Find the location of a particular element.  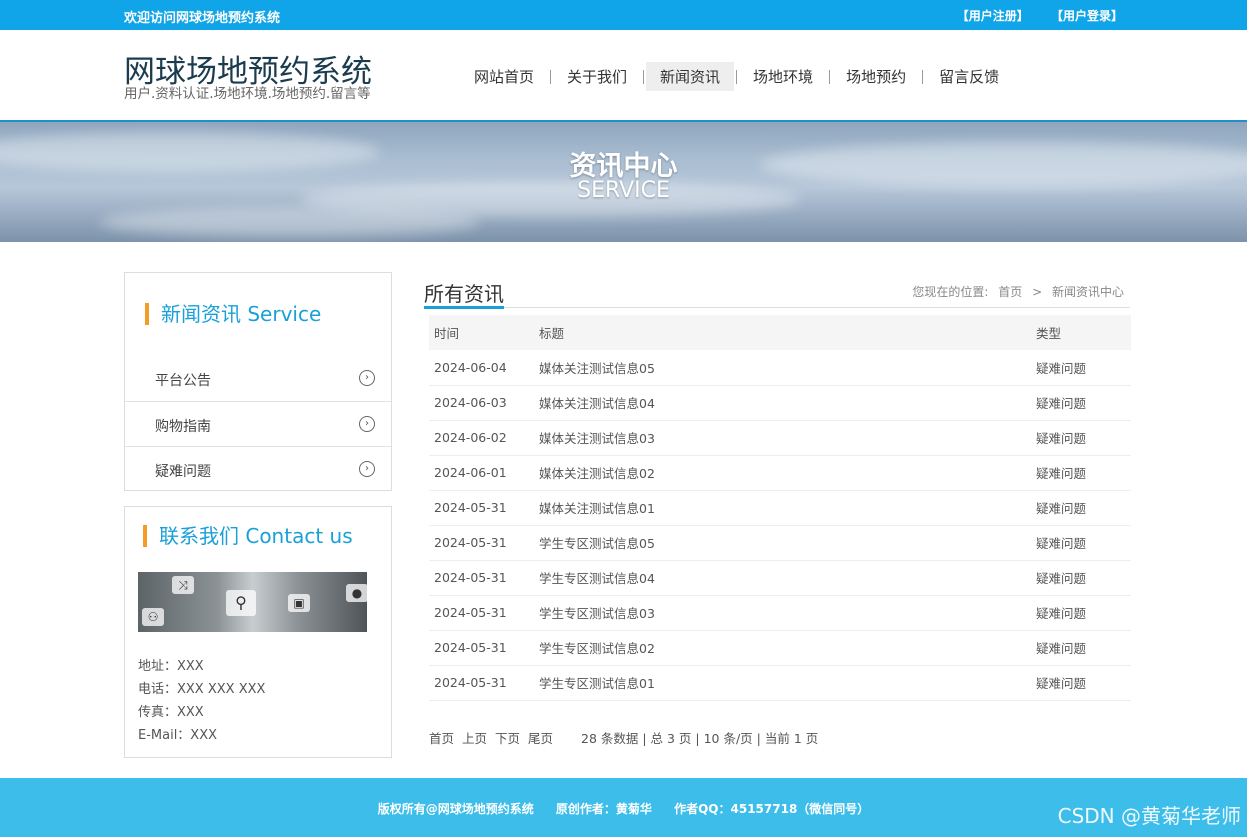

news-category-list: 平台公告 › 购物指南 › 疑难问题 › is located at coordinates (258, 423).